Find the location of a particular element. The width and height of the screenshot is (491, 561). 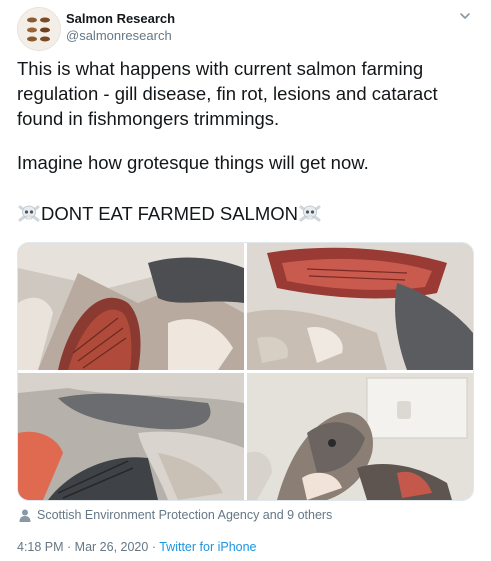

photo-fish-trimmings is located at coordinates (131, 436).